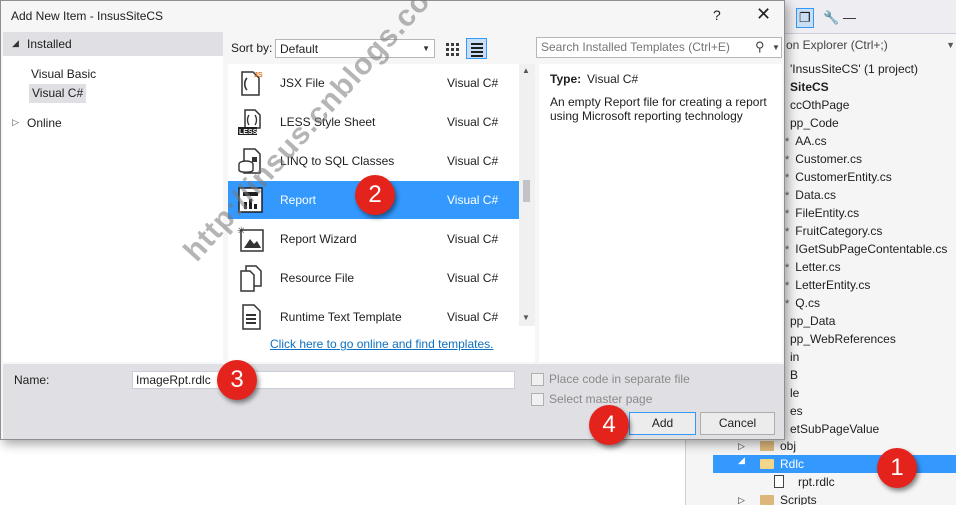 The width and height of the screenshot is (956, 505). Describe the element at coordinates (805, 18) in the screenshot. I see `show-all-files-icon: ❐` at that location.